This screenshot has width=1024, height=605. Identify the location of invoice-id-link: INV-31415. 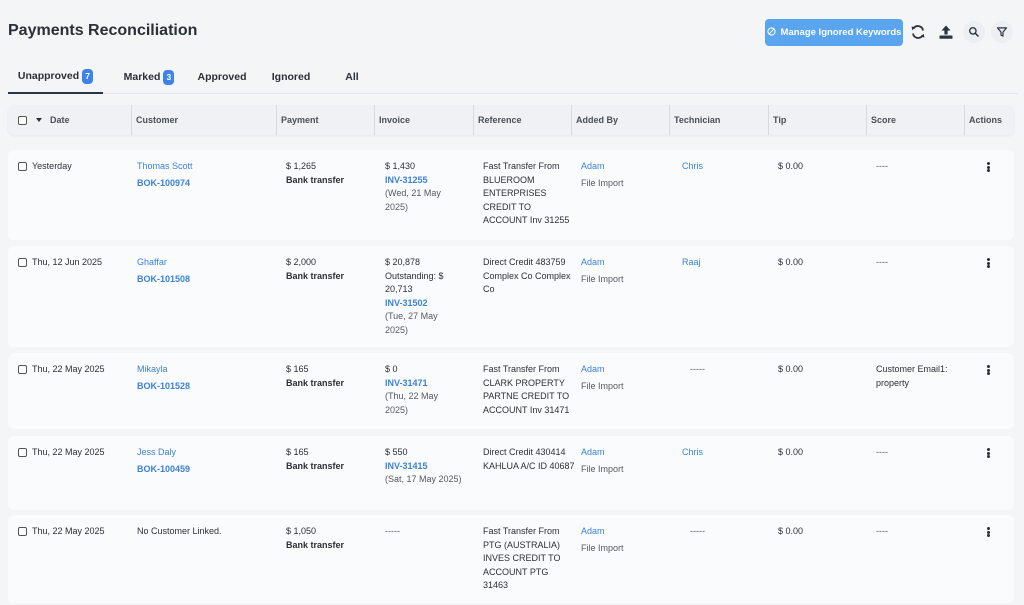
(424, 467).